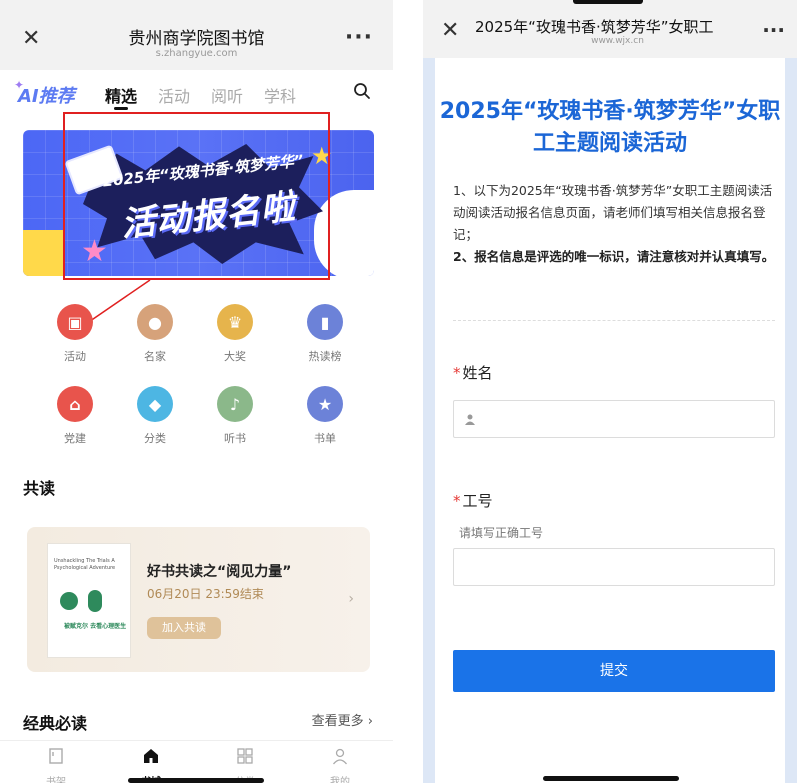 The width and height of the screenshot is (797, 783). What do you see at coordinates (245, 756) in the screenshot?
I see `grid-icon` at bounding box center [245, 756].